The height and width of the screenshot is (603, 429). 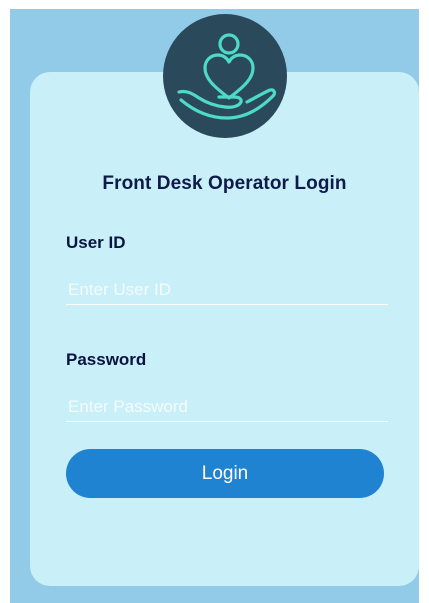 What do you see at coordinates (225, 473) in the screenshot?
I see `login-button: Login` at bounding box center [225, 473].